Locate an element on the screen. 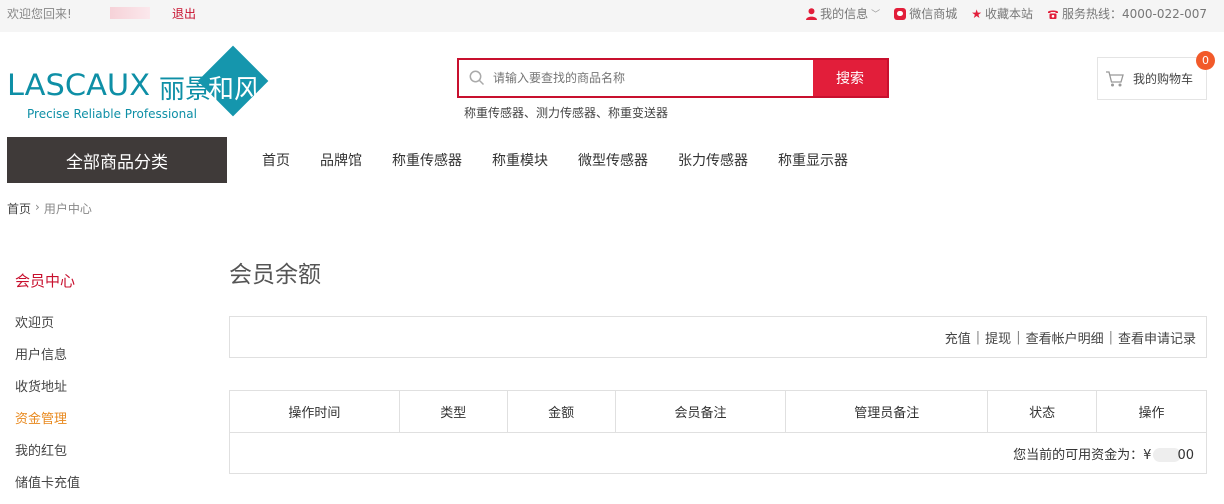 The image size is (1224, 504). logo-tagline: Precise Reliable Professional is located at coordinates (112, 114).